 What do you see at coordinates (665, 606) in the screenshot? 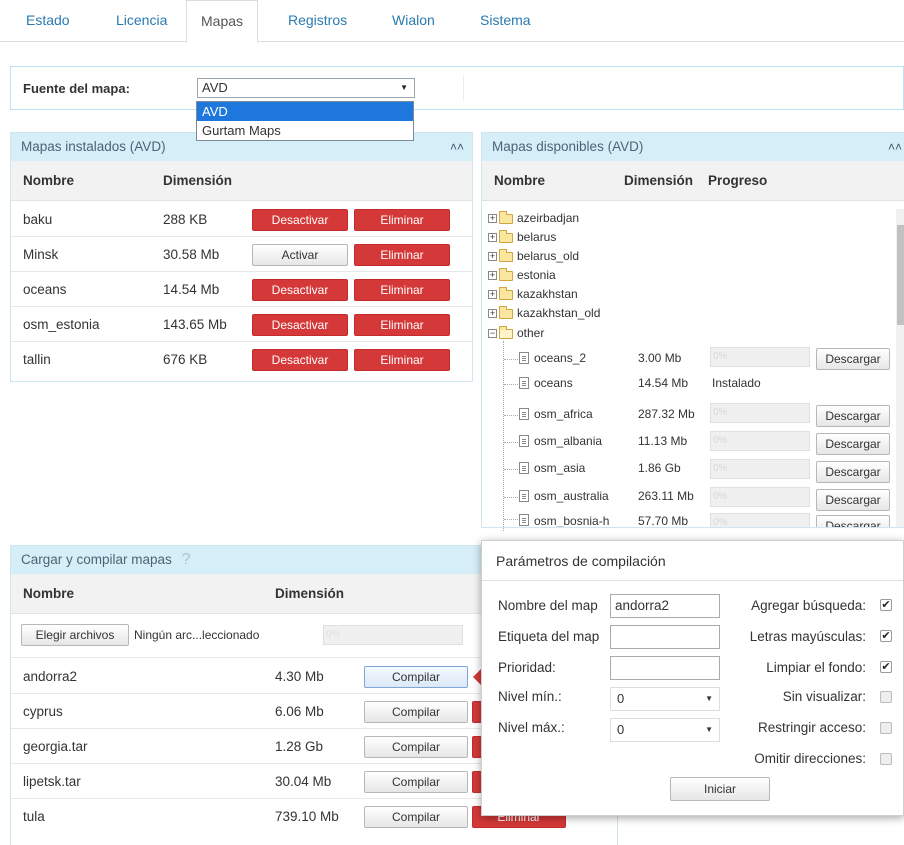
I see `map-name-input: andorra2` at bounding box center [665, 606].